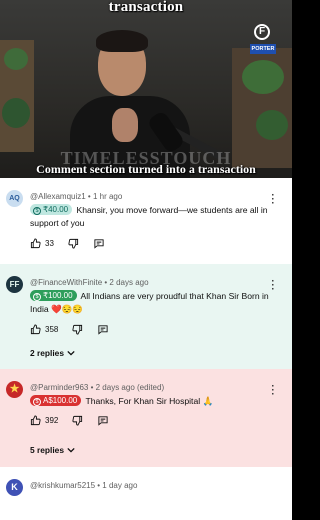 The width and height of the screenshot is (320, 520). I want to click on comment-meta: @krishkumar5215 • 1 day ago, so click(83, 485).